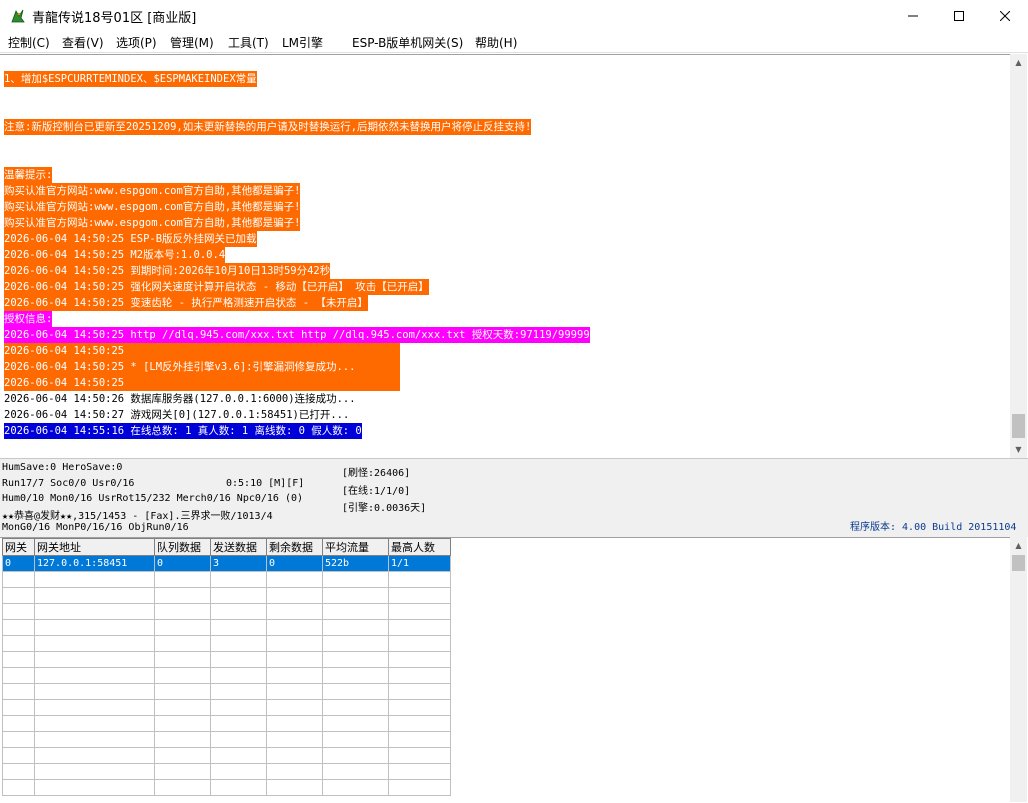 The height and width of the screenshot is (803, 1028). What do you see at coordinates (18, 547) in the screenshot?
I see `col-gateway: 网关` at bounding box center [18, 547].